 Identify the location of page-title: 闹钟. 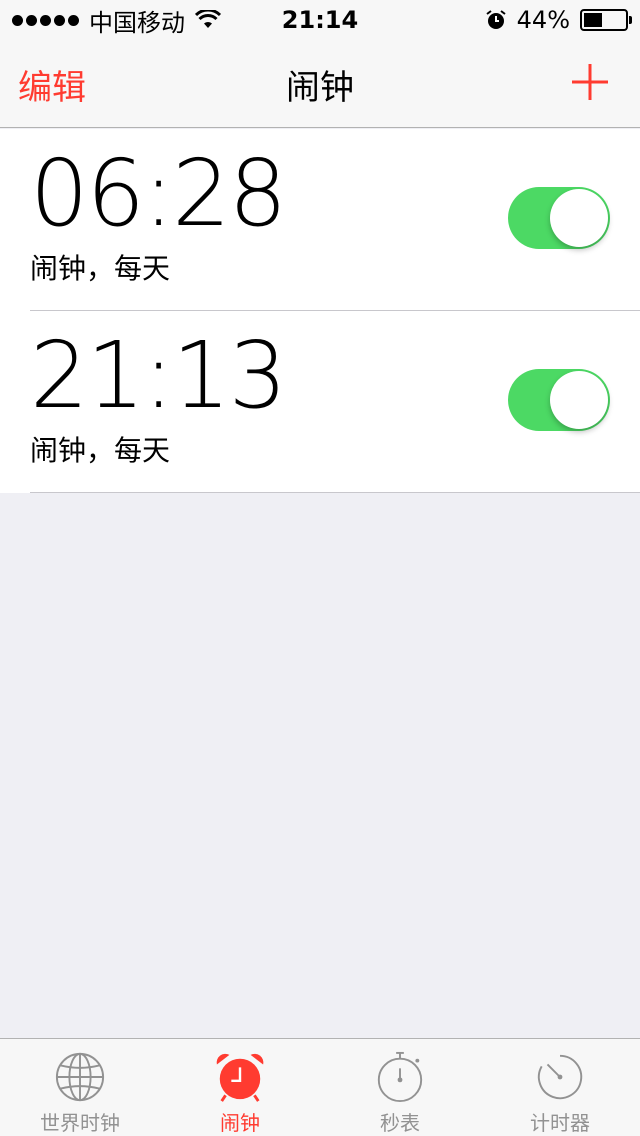
(320, 88).